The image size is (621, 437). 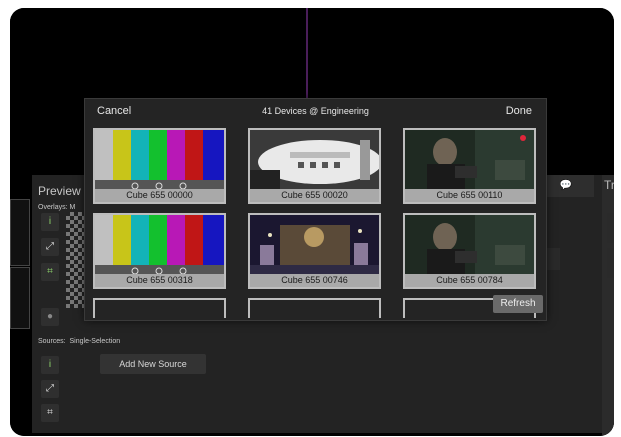 I want to click on device-tile: Cube 655 00110, so click(x=469, y=166).